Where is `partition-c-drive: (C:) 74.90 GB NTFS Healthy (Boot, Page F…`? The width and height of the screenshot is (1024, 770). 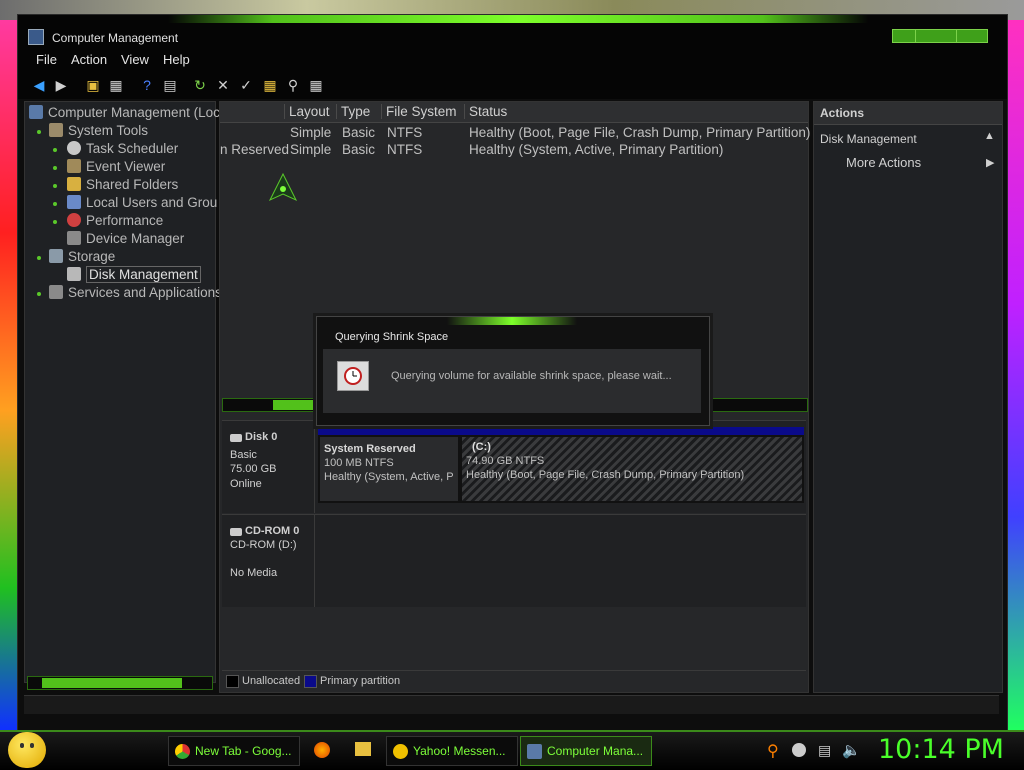
partition-c-drive: (C:) 74.90 GB NTFS Healthy (Boot, Page F… is located at coordinates (632, 469).